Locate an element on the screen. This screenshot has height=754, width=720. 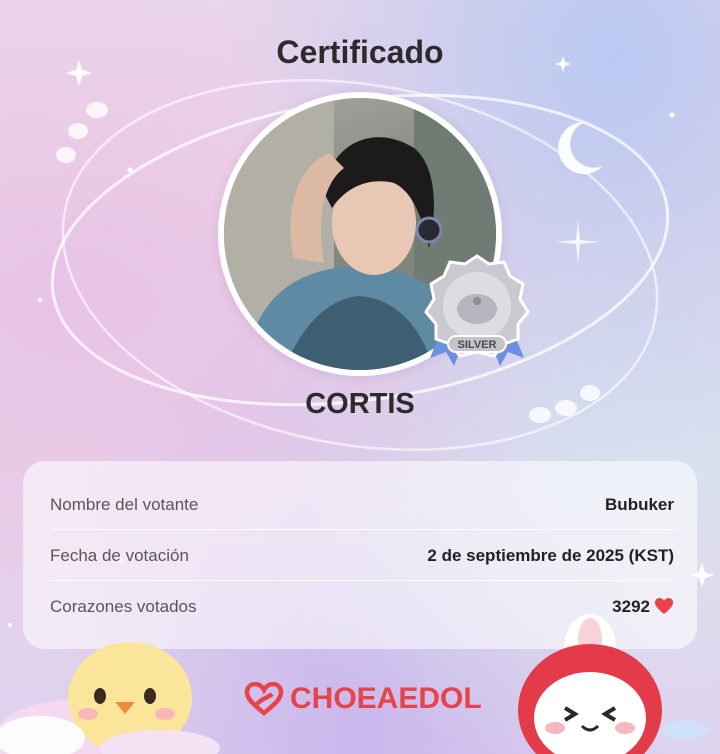
voter-name-value: Bubuker is located at coordinates (639, 504).